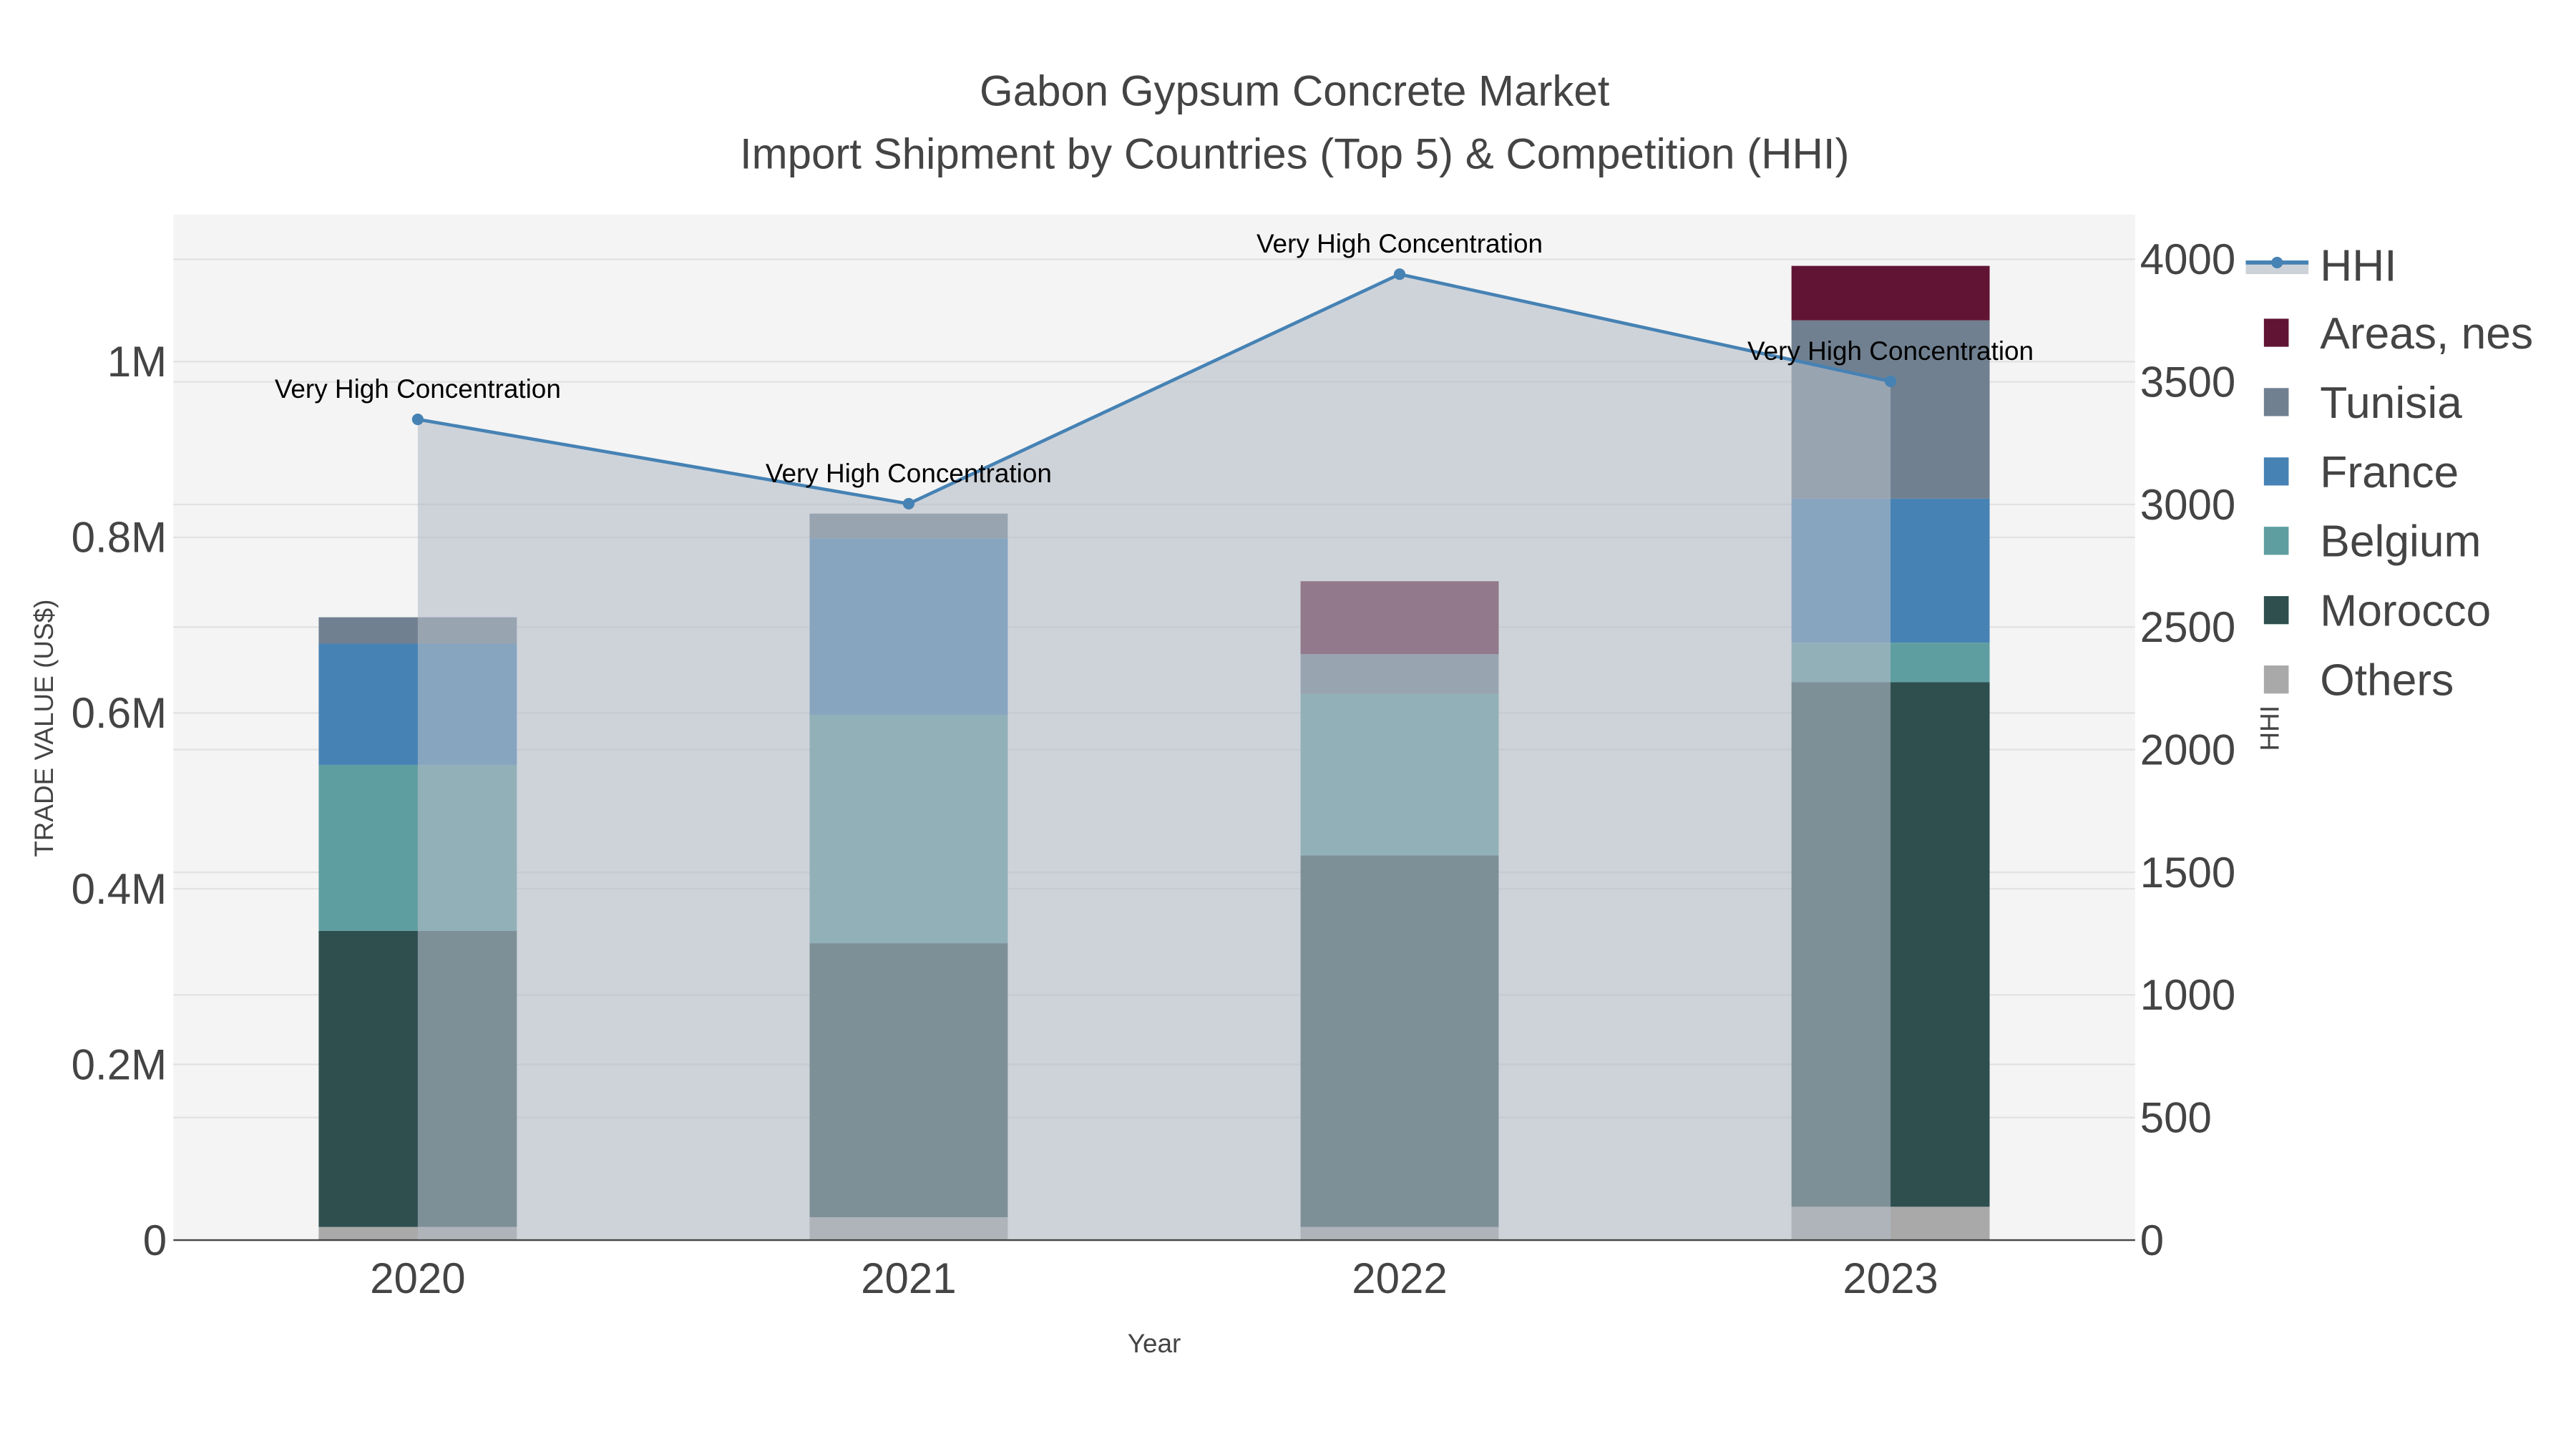  Describe the element at coordinates (2400, 542) in the screenshot. I see `legend-label-belgium: Belgium` at that location.